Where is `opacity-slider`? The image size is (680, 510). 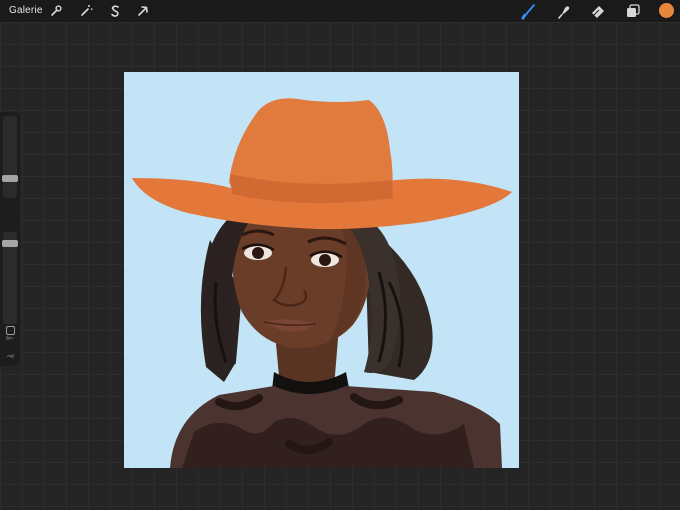
opacity-slider is located at coordinates (10, 278).